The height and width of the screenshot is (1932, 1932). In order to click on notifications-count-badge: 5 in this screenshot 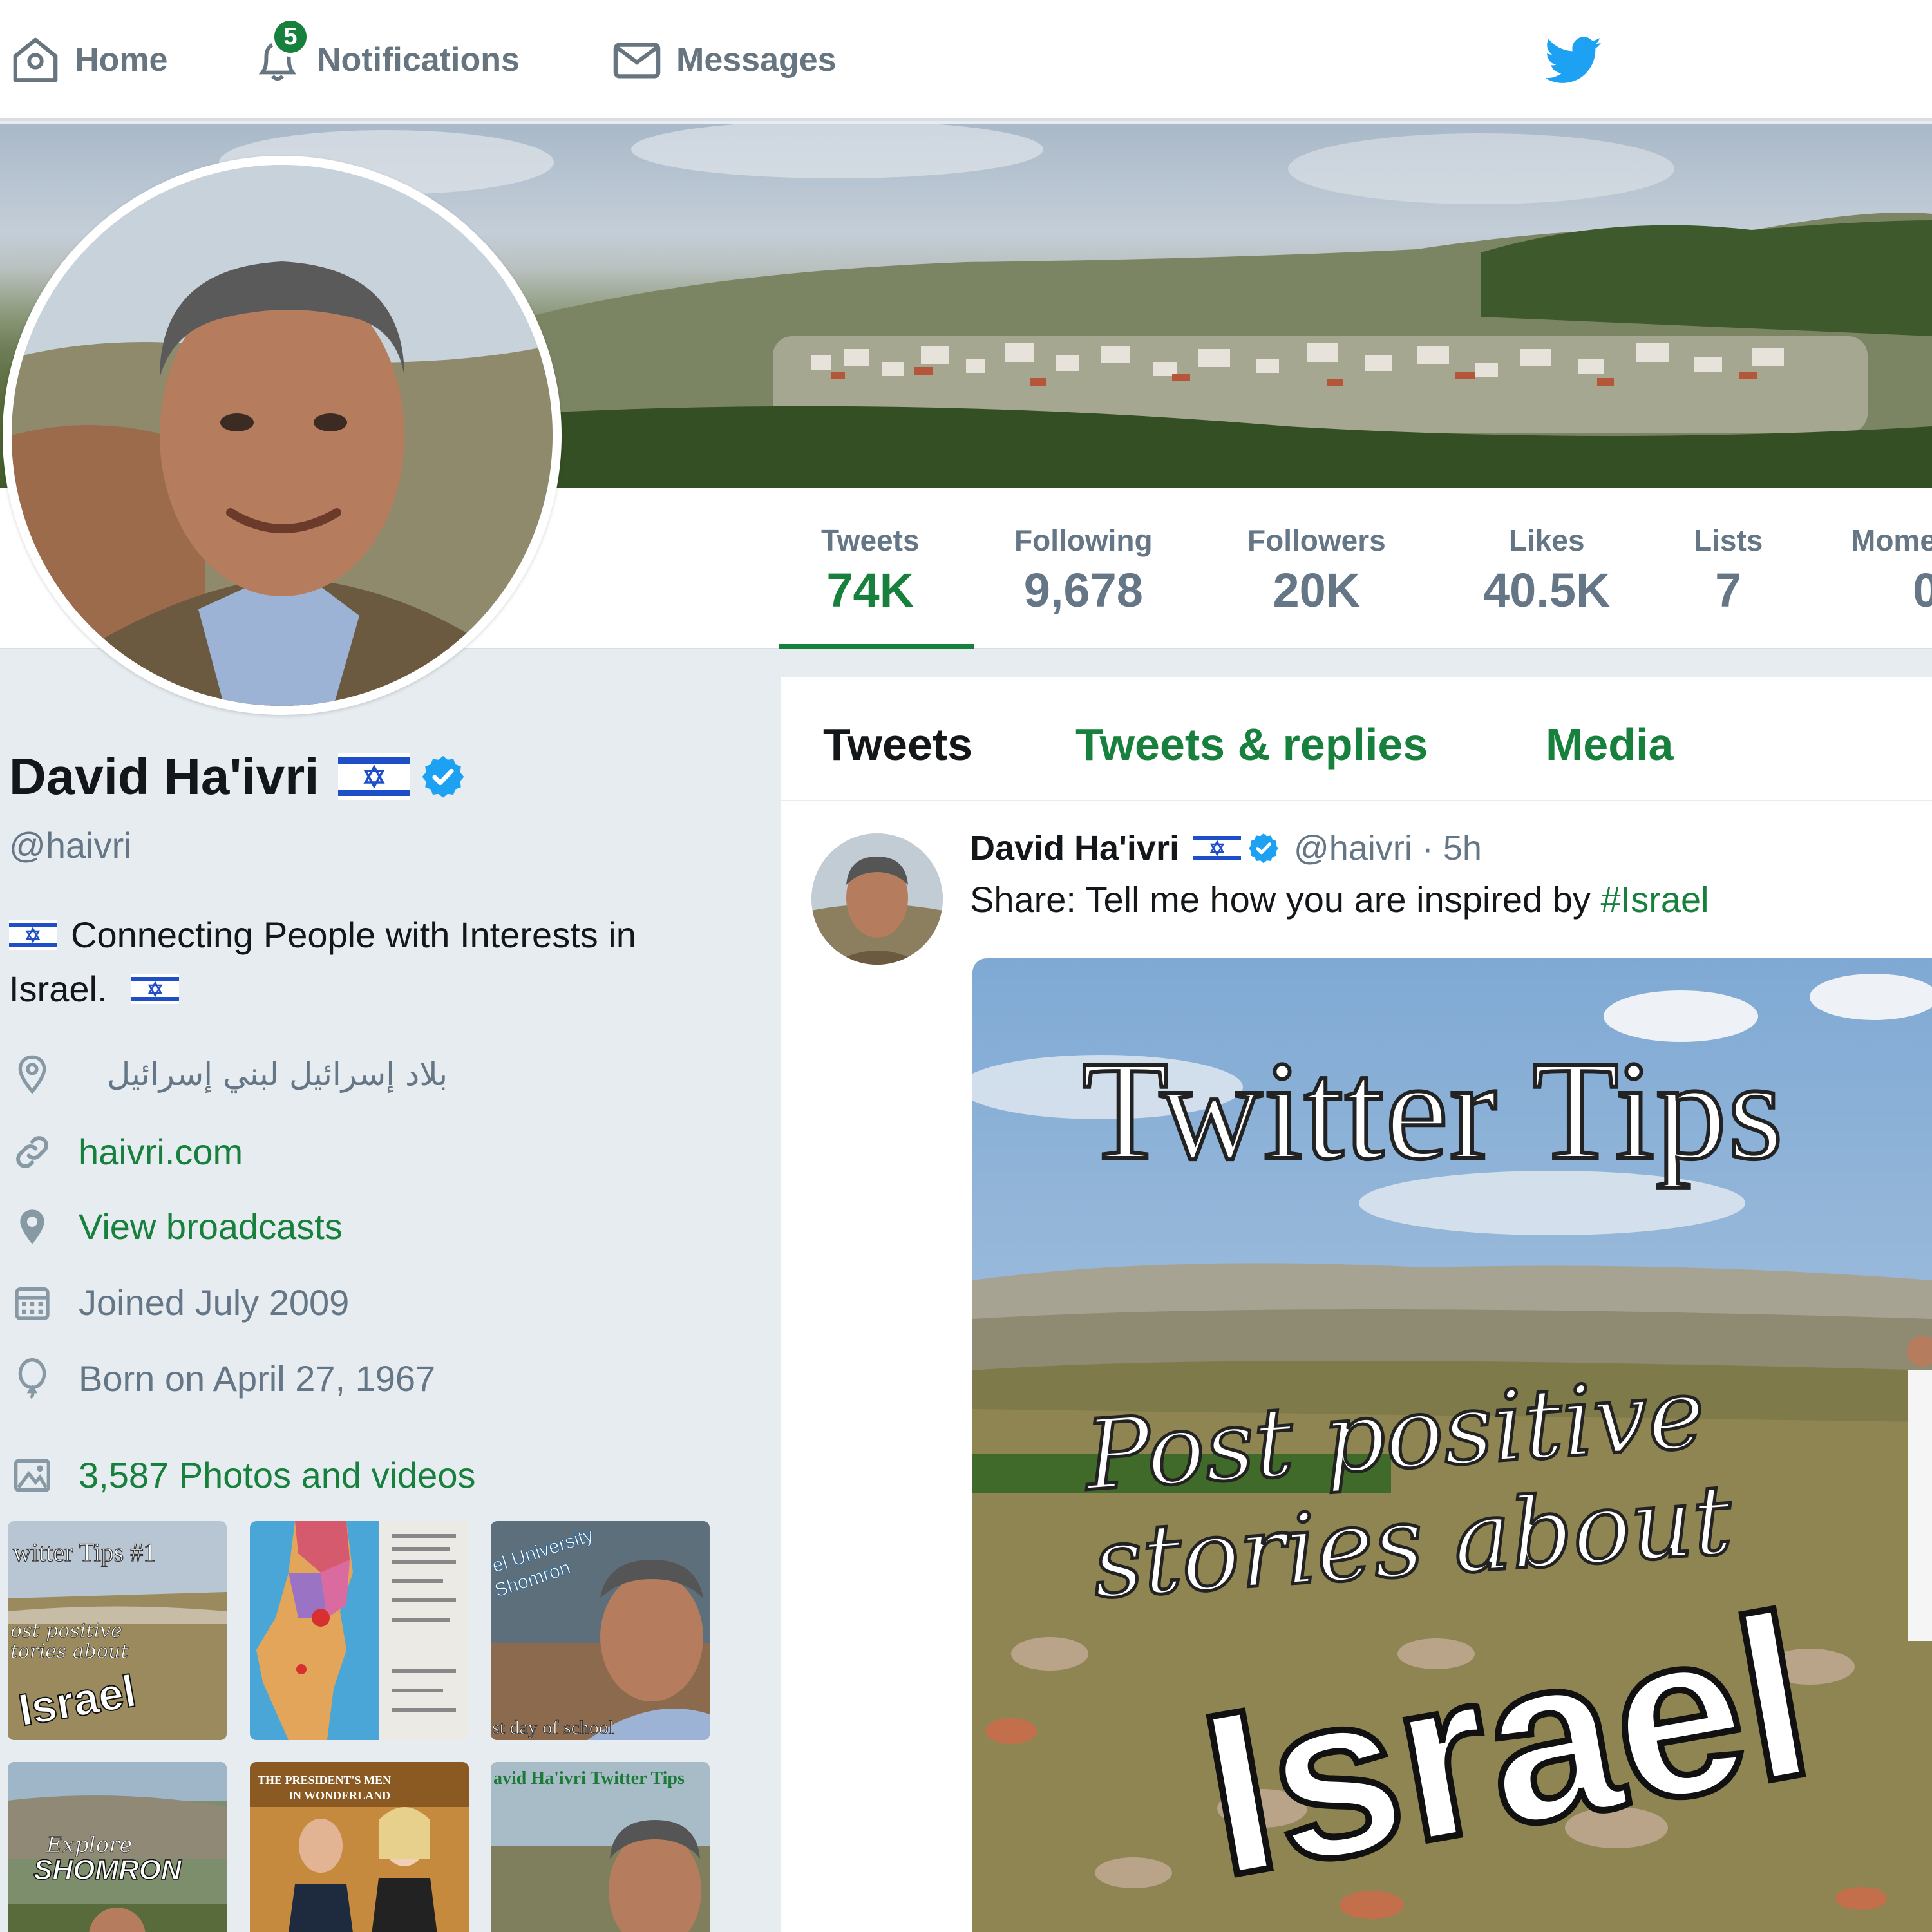, I will do `click(290, 37)`.